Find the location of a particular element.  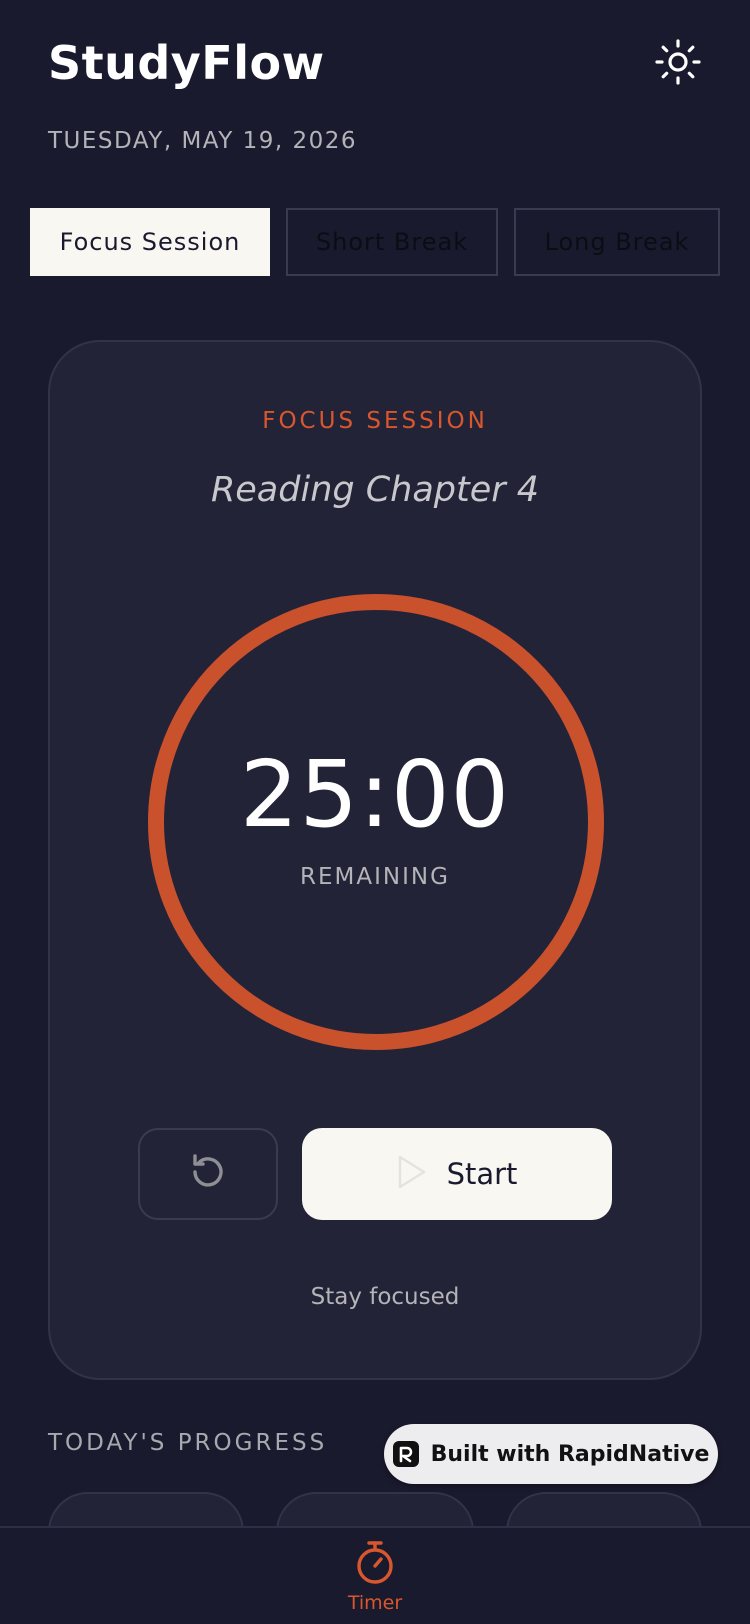

reset-button is located at coordinates (208, 1174).